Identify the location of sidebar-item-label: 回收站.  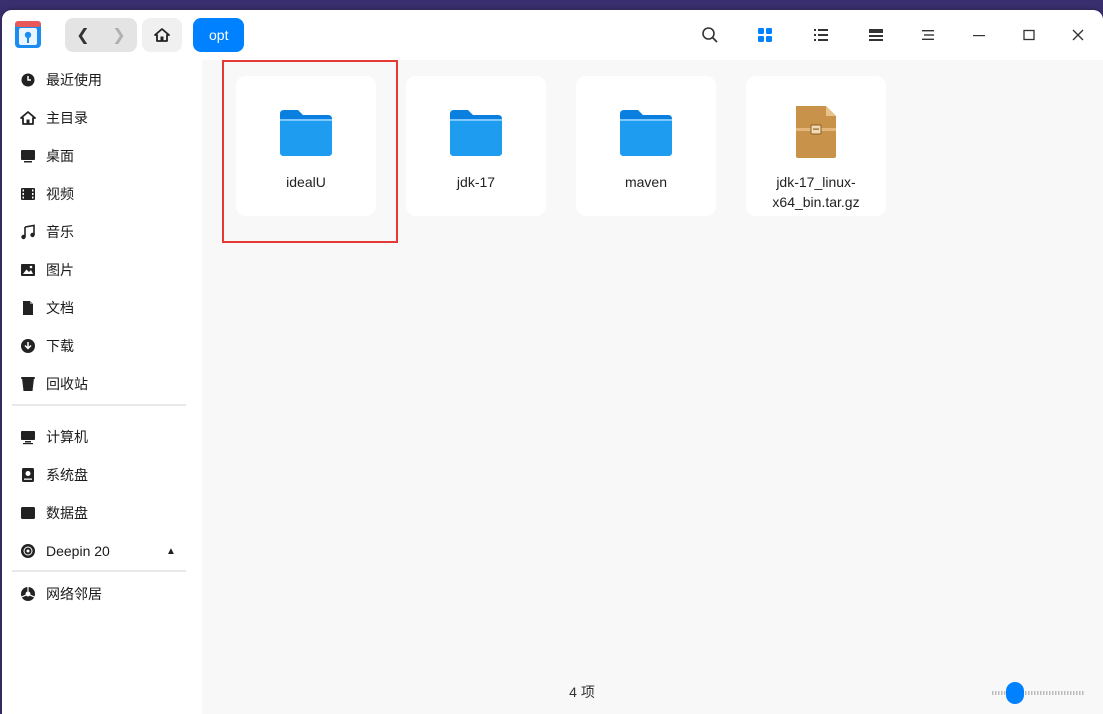
(67, 384).